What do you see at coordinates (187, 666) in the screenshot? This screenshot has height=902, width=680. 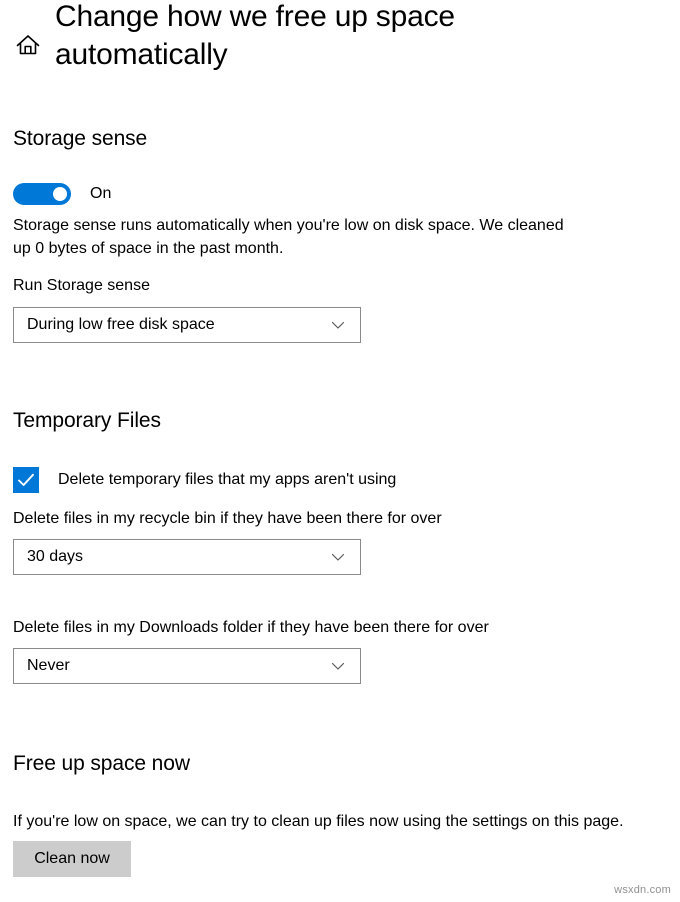 I see `downloads-retention-dropdown: Never` at bounding box center [187, 666].